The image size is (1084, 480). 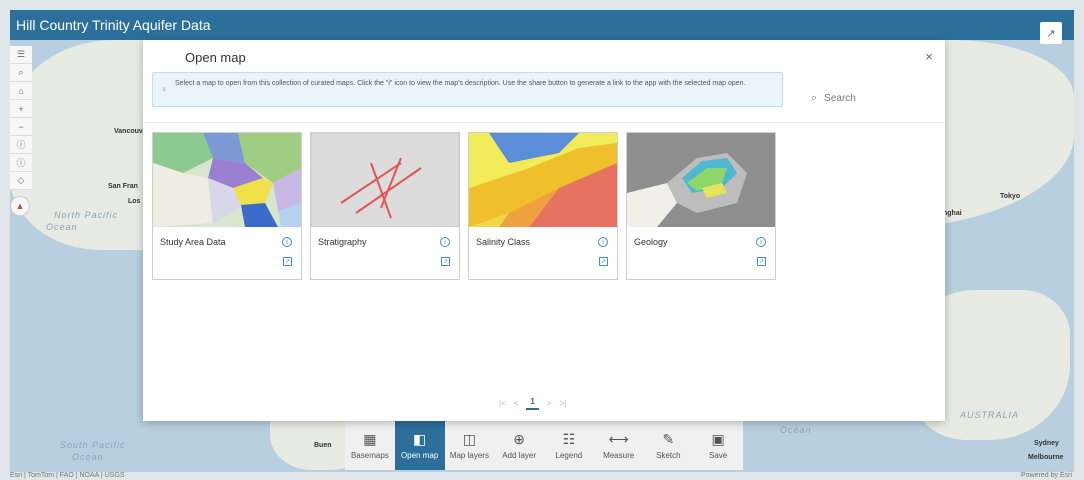 What do you see at coordinates (516, 403) in the screenshot?
I see `prev-page-button: <` at bounding box center [516, 403].